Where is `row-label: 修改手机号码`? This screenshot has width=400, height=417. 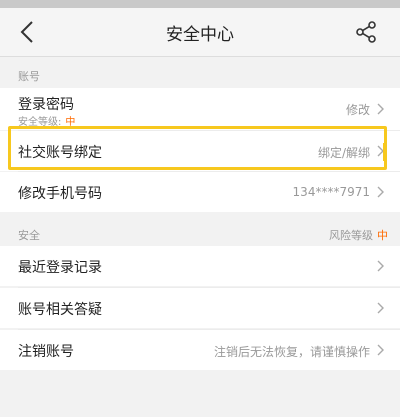
row-label: 修改手机号码 is located at coordinates (60, 194).